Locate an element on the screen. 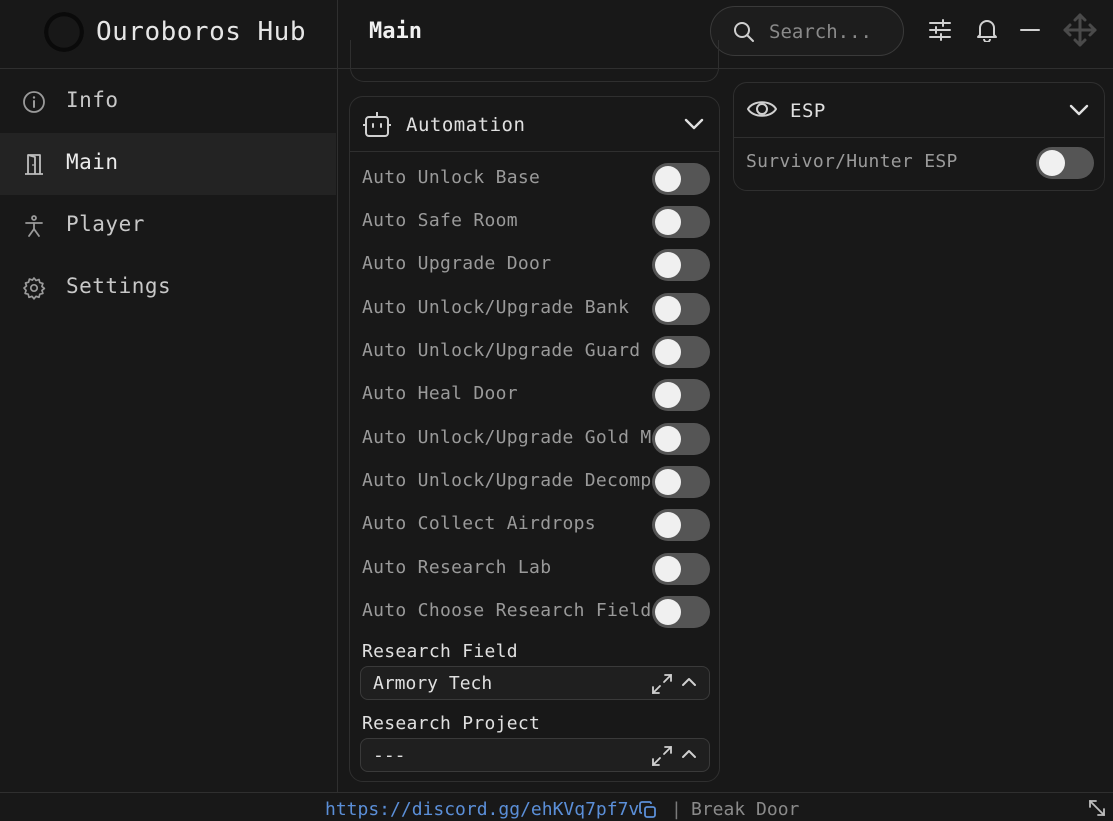 This screenshot has height=821, width=1113. sidebar-item-settings: Settings is located at coordinates (168, 288).